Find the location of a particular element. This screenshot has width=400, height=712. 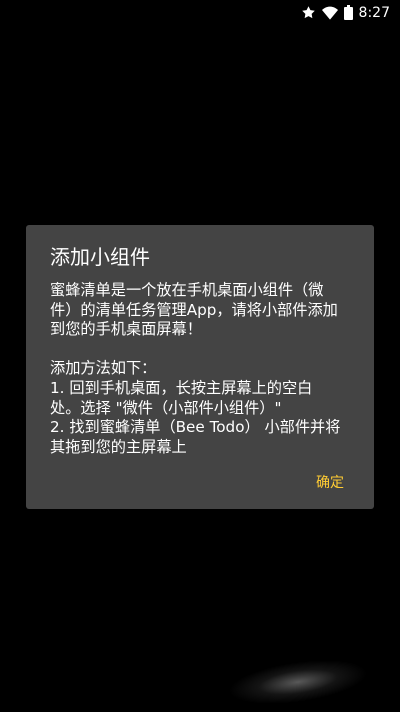

dialog-message-line: 件）的清单任务管理App，请将小部件添加 is located at coordinates (194, 309).